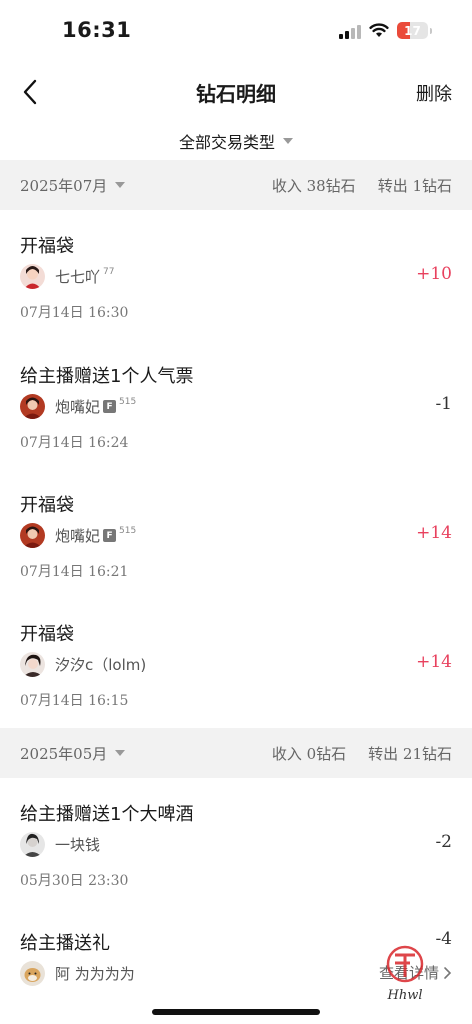 The width and height of the screenshot is (472, 1024). Describe the element at coordinates (74, 572) in the screenshot. I see `transaction-time: 07月14日 16:21` at that location.